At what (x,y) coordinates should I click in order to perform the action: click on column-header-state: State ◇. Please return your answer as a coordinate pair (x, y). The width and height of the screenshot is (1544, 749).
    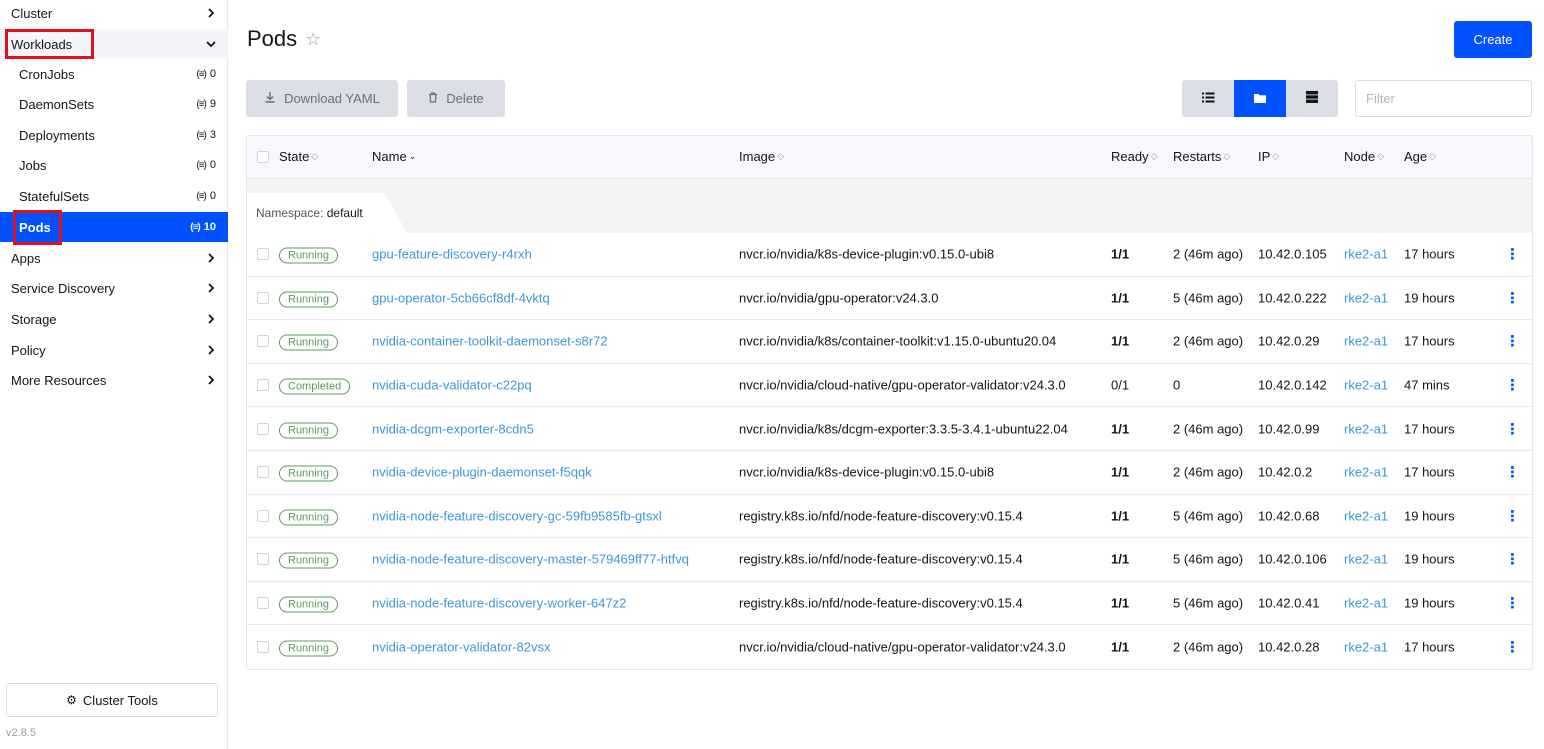
    Looking at the image, I should click on (298, 156).